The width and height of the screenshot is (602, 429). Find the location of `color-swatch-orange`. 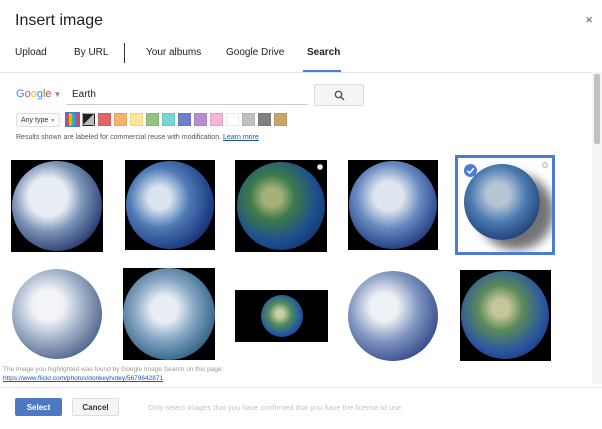

color-swatch-orange is located at coordinates (120, 119).